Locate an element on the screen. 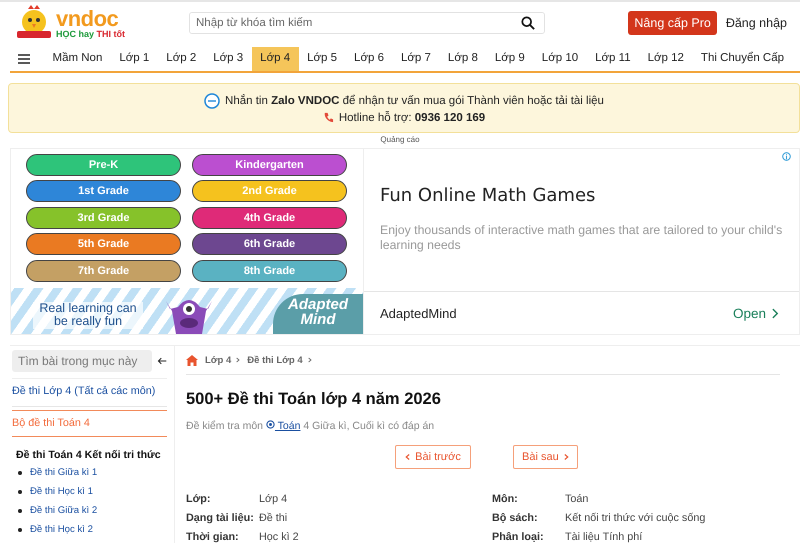 The width and height of the screenshot is (800, 545). meta-value: Học kì 2 is located at coordinates (279, 537).